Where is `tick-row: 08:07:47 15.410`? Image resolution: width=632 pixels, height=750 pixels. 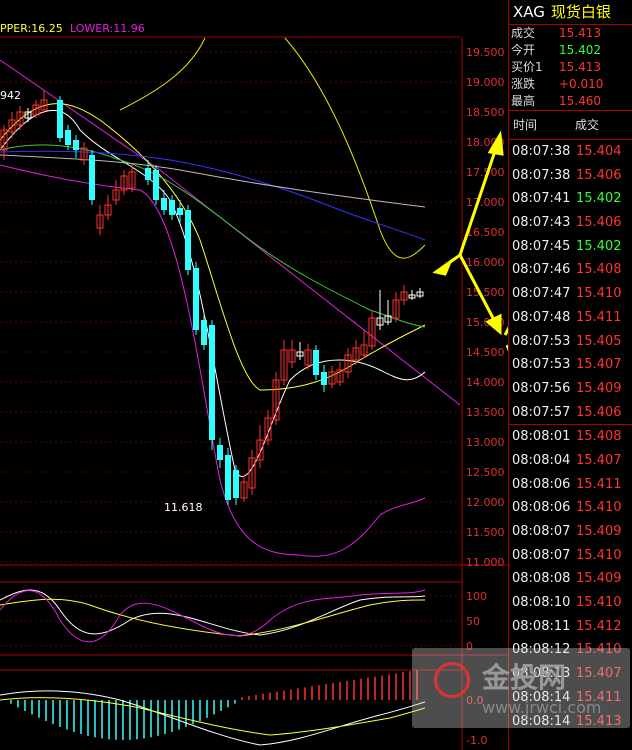 tick-row: 08:07:47 15.410 is located at coordinates (570, 294).